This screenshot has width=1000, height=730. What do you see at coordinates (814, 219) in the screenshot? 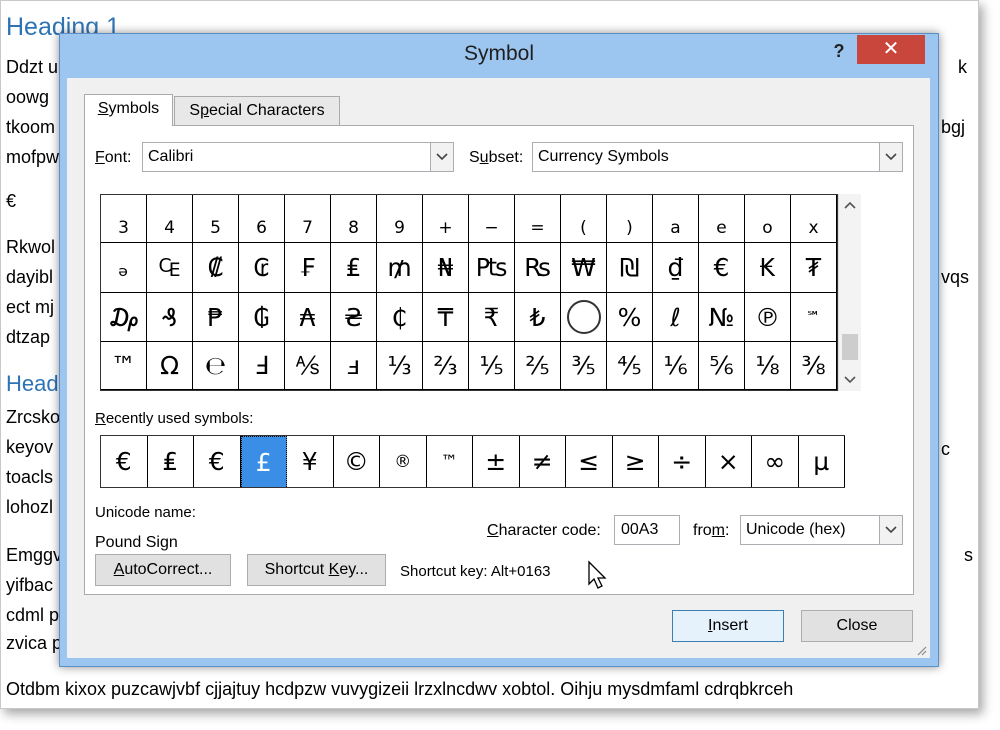
I see `symbol-cell: x` at bounding box center [814, 219].